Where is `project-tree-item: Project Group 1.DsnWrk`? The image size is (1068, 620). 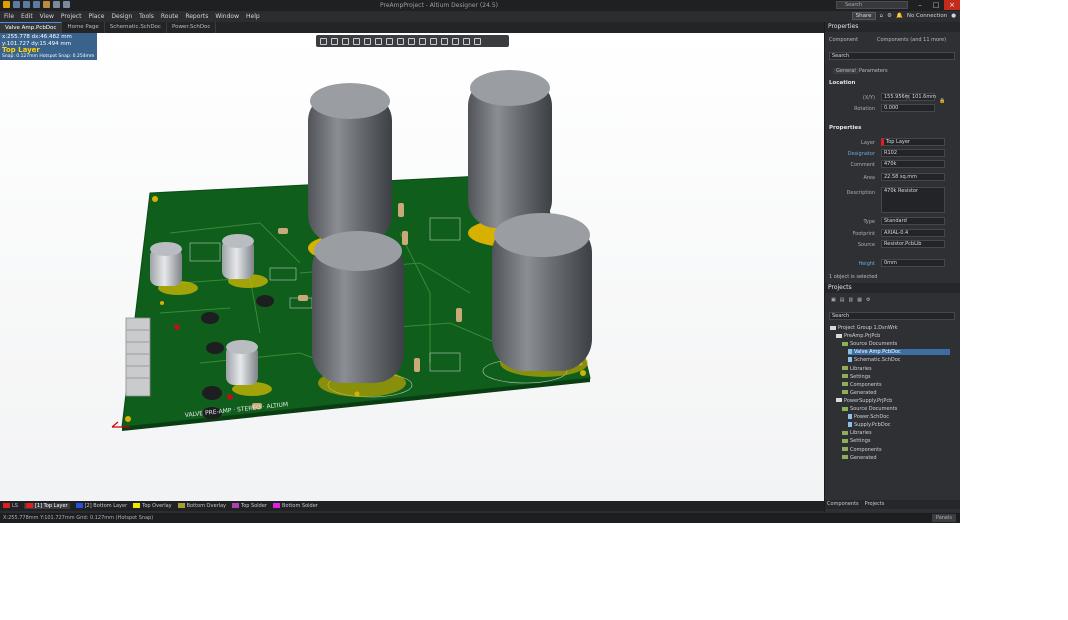 project-tree-item: Project Group 1.DsnWrk is located at coordinates (890, 328).